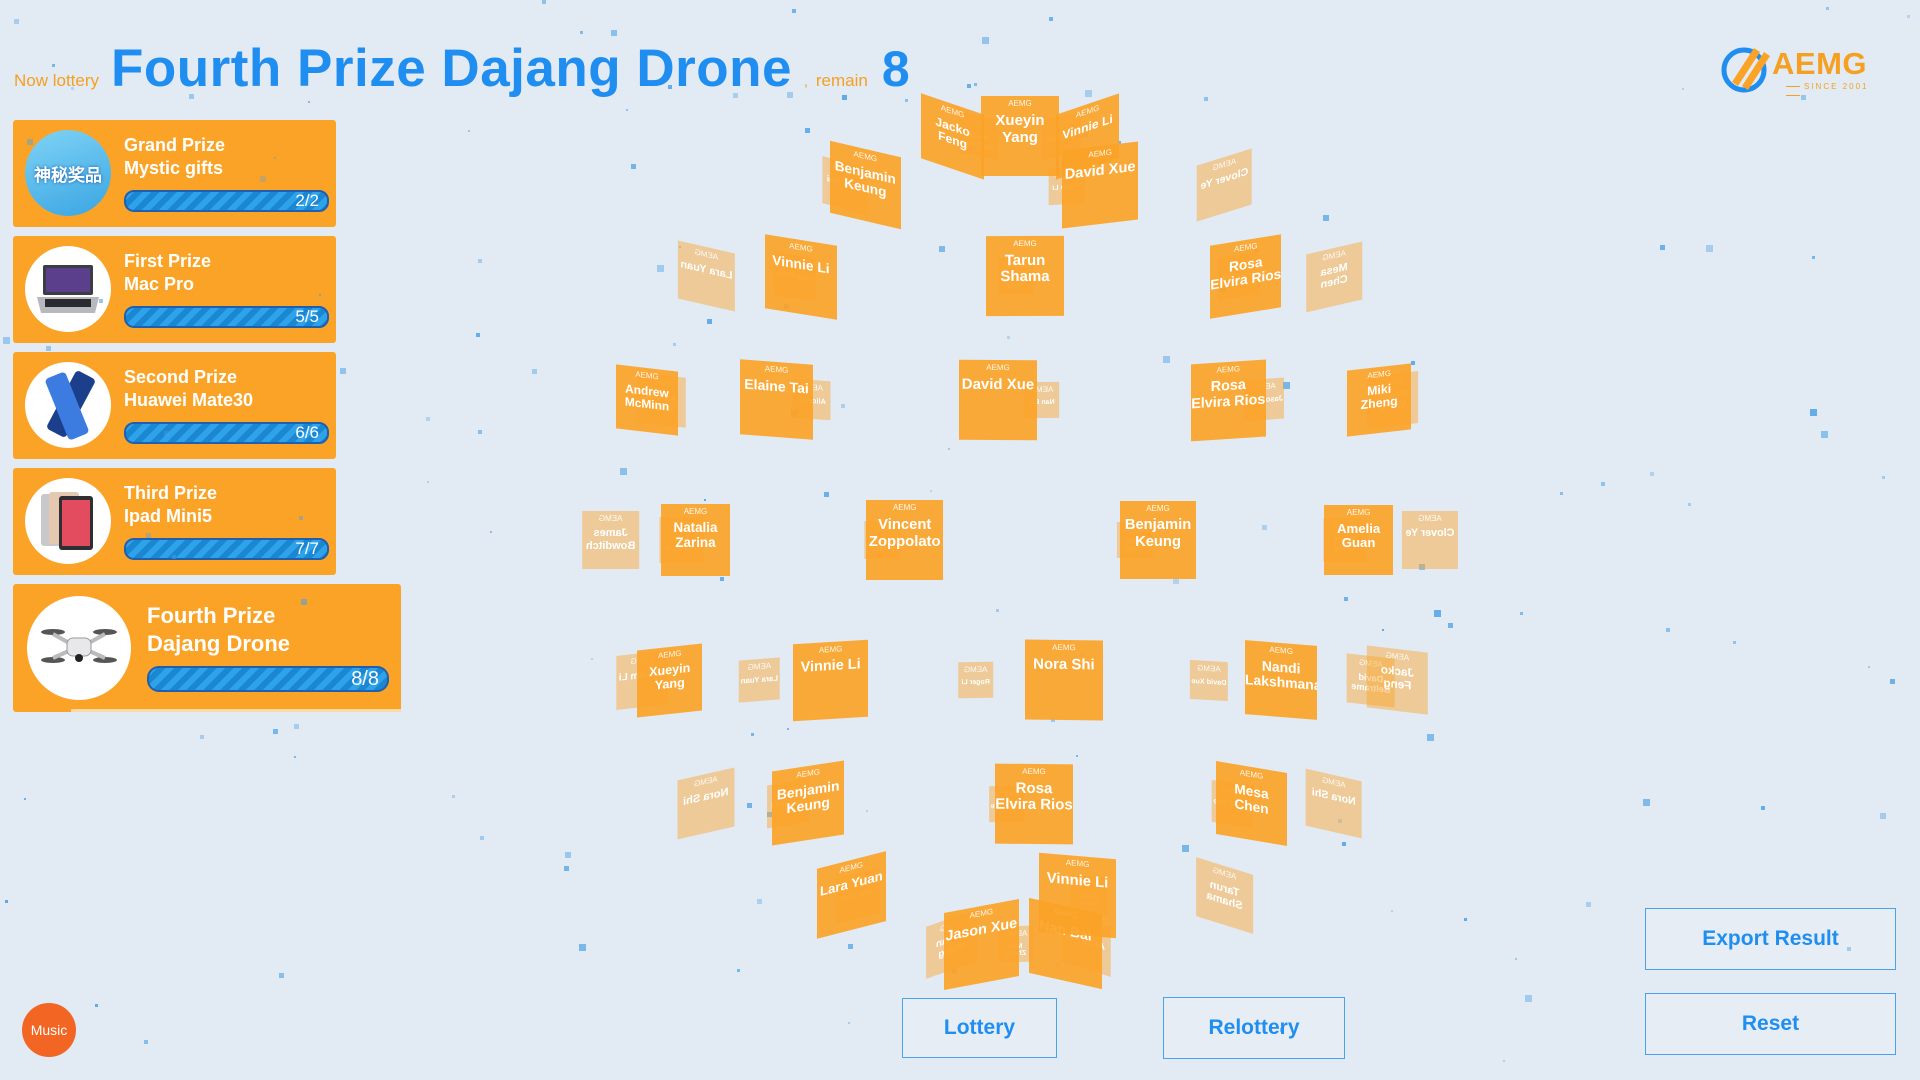  I want to click on name-tile: AEMG James Bowditch, so click(610, 540).